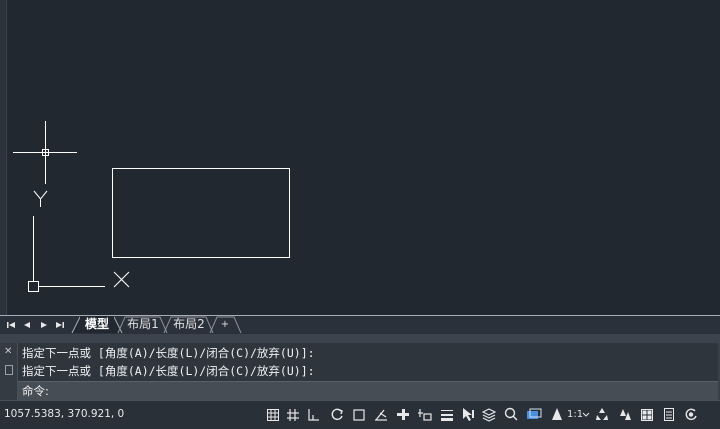 The height and width of the screenshot is (429, 720). I want to click on zoom-icon, so click(511, 414).